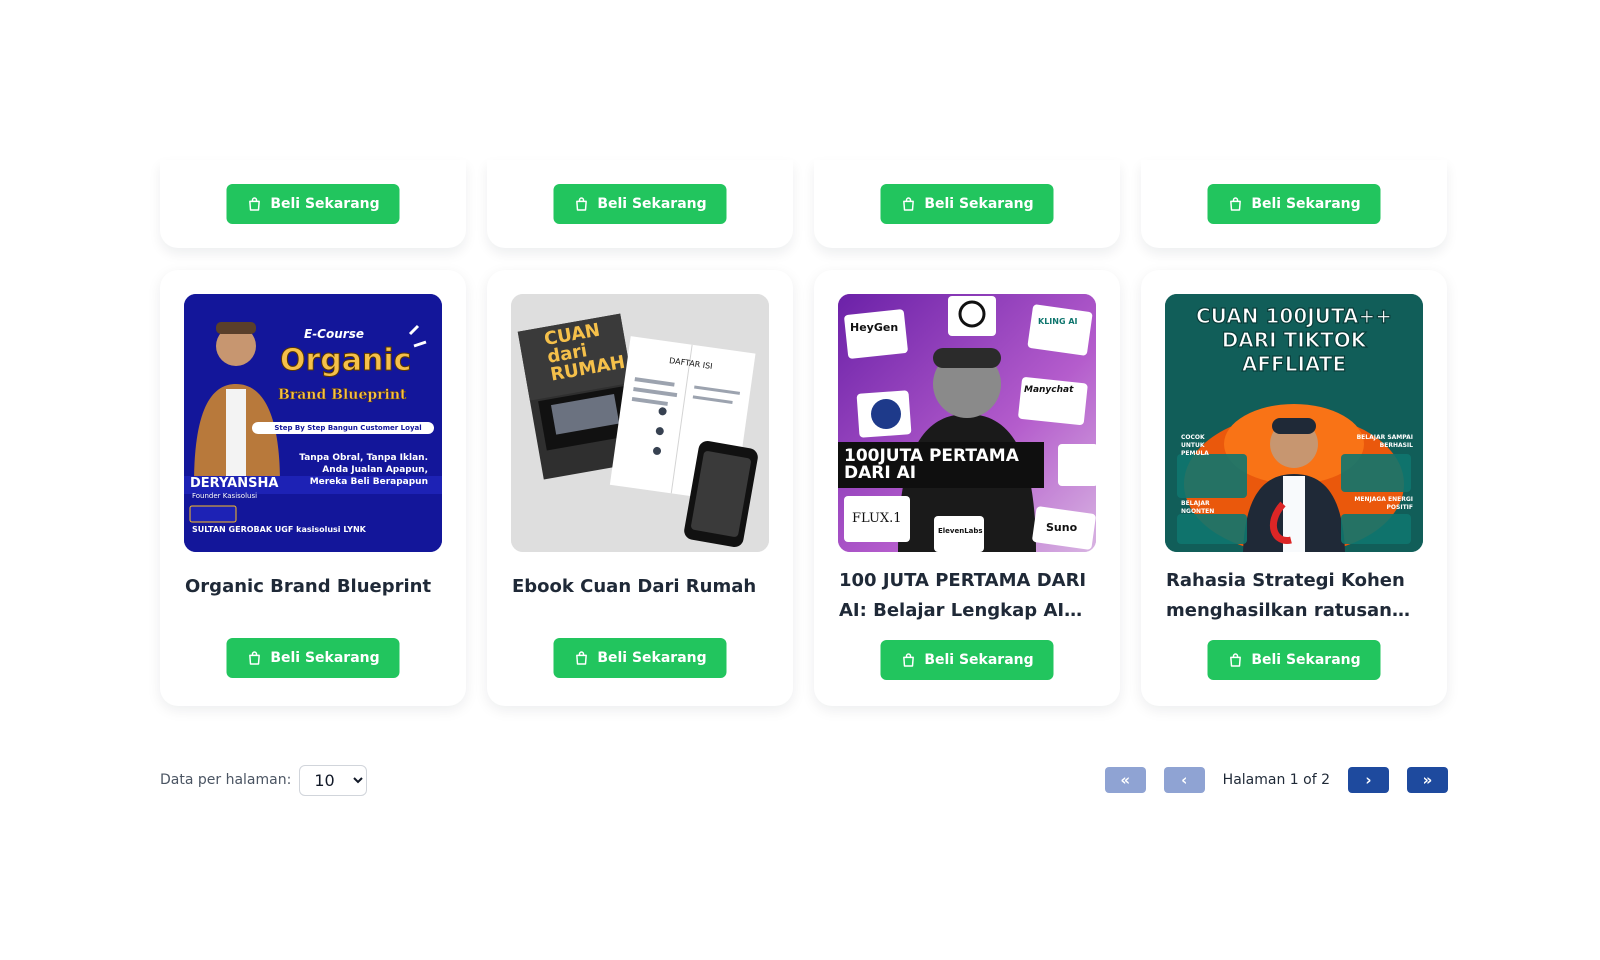 This screenshot has width=1600, height=960. What do you see at coordinates (334, 334) in the screenshot?
I see `image-text-ecourse: E-Course` at bounding box center [334, 334].